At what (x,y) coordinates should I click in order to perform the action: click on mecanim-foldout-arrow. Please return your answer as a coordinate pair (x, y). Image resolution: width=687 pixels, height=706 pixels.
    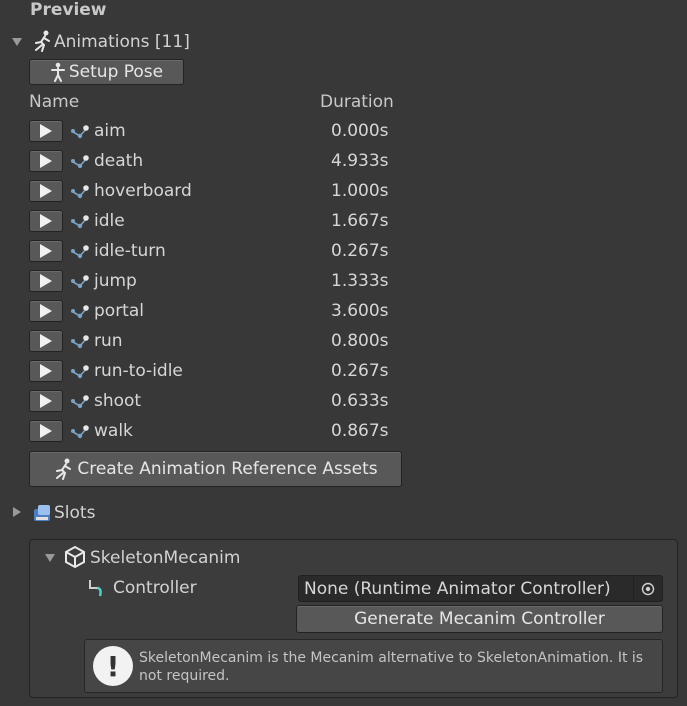
    Looking at the image, I should click on (50, 558).